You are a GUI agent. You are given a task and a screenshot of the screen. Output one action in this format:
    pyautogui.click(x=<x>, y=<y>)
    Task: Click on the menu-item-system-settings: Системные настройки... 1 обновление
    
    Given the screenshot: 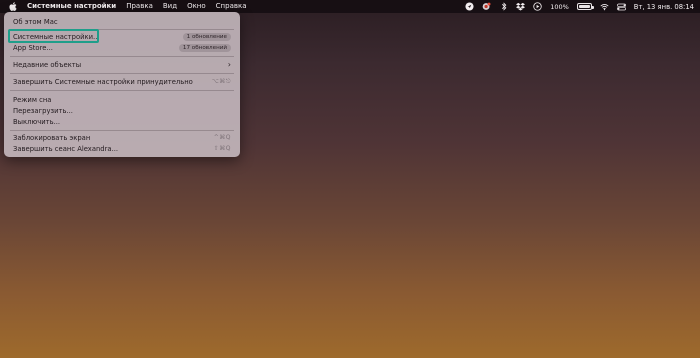 What is the action you would take?
    pyautogui.click(x=122, y=36)
    